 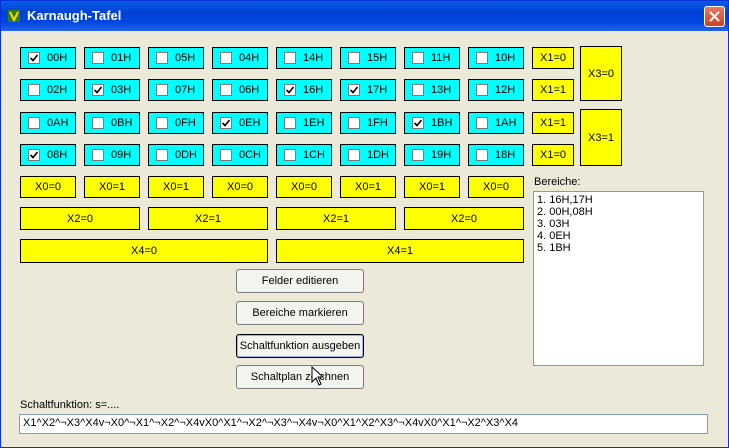 I want to click on x0-label: X0=1, so click(x=112, y=187).